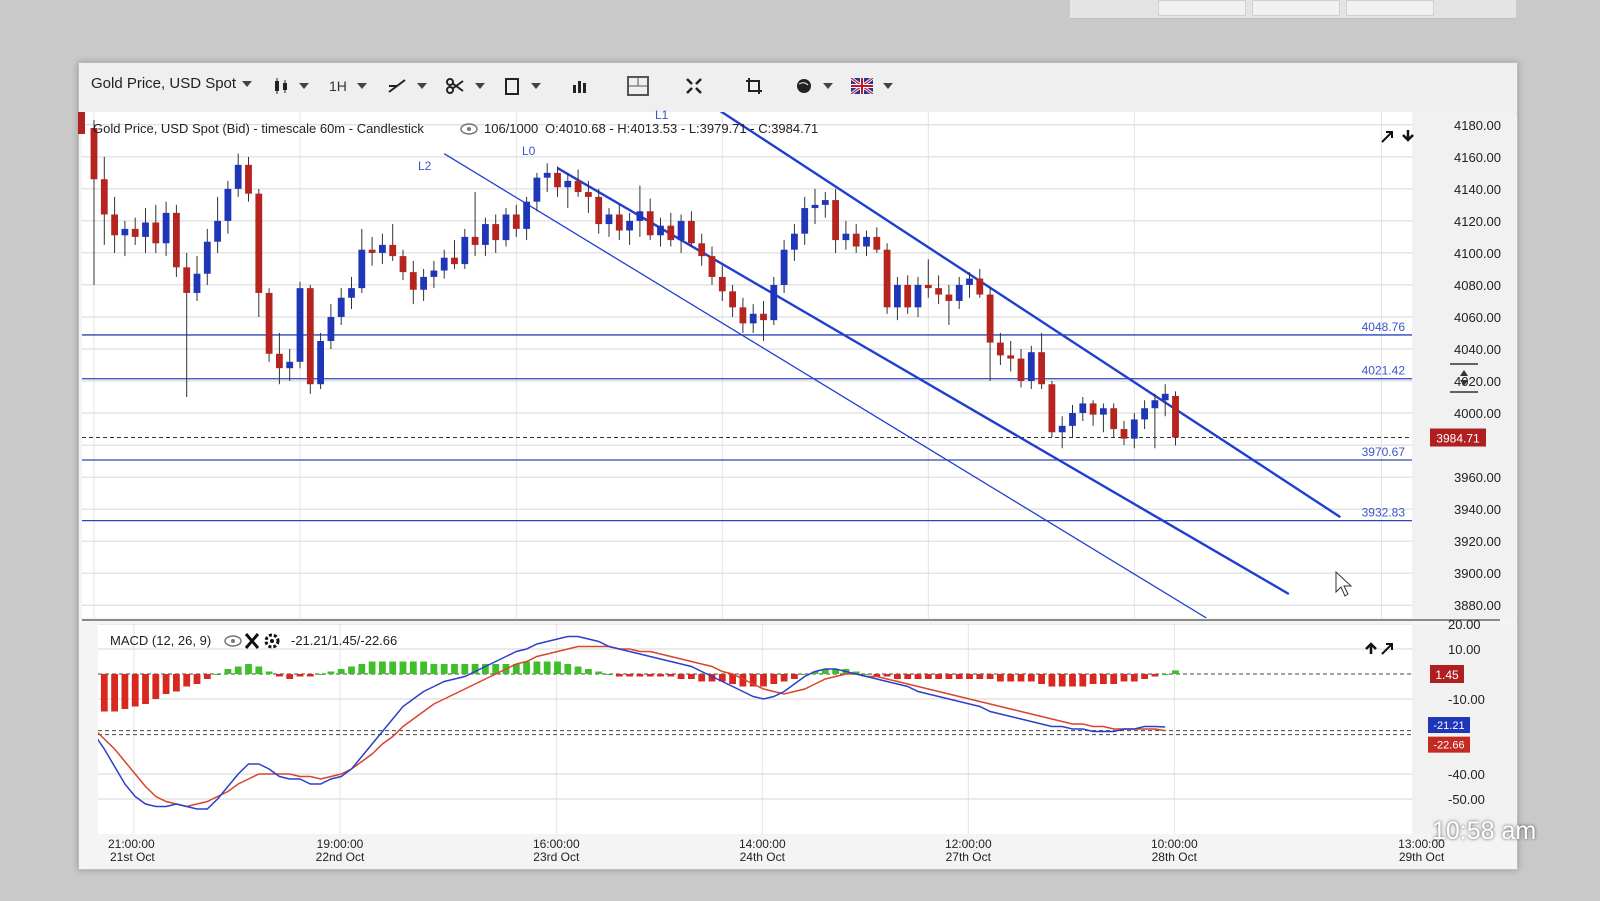  Describe the element at coordinates (529, 151) in the screenshot. I see `channel-label-l0: L0` at that location.